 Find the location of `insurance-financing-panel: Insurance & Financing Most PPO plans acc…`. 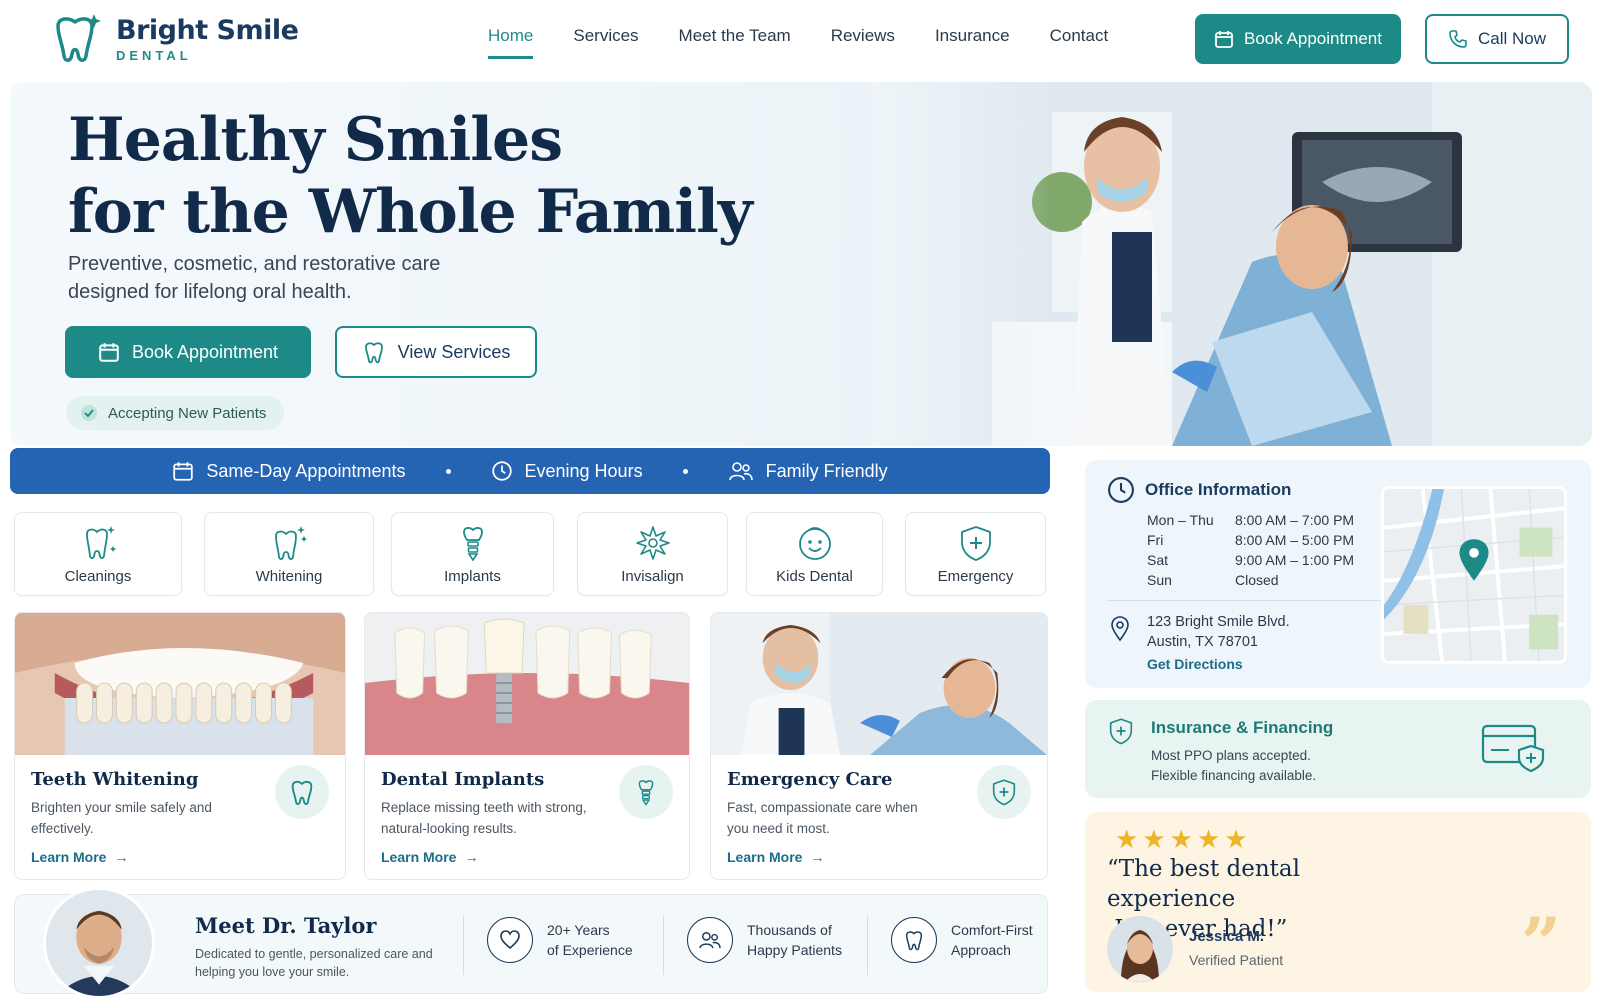

insurance-financing-panel: Insurance & Financing Most PPO plans acc… is located at coordinates (1338, 749).